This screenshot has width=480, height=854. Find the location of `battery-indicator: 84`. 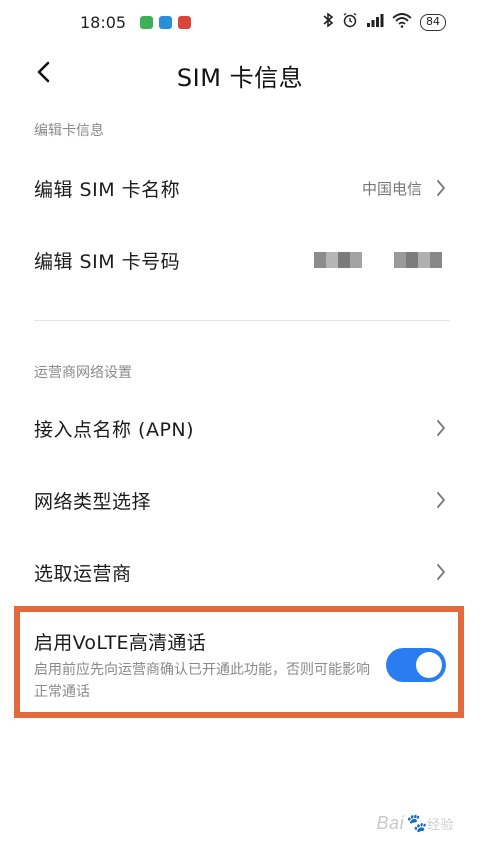

battery-indicator: 84 is located at coordinates (433, 22).